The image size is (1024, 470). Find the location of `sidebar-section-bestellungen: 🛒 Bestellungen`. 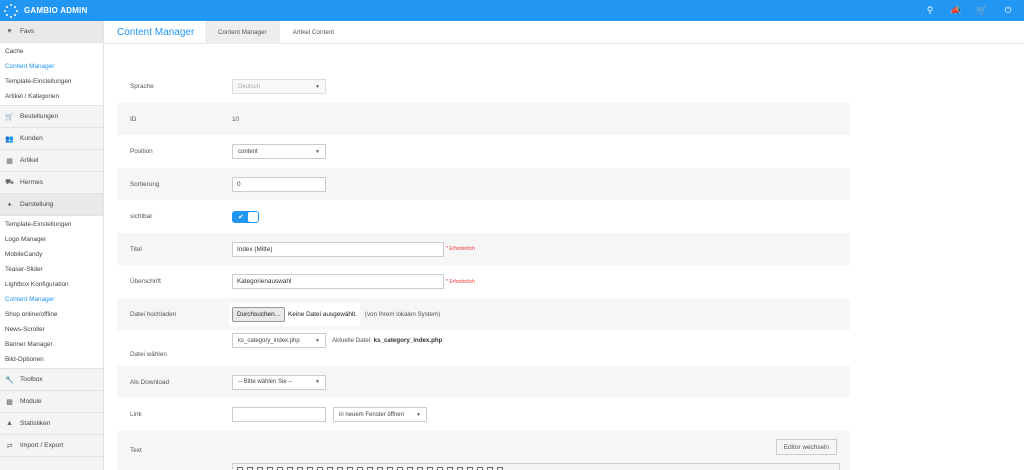

sidebar-section-bestellungen: 🛒 Bestellungen is located at coordinates (51, 117).